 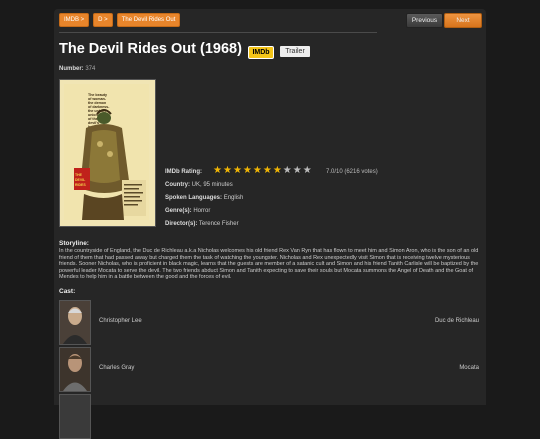 I want to click on imdb-link-button: IMDb, so click(x=261, y=52).